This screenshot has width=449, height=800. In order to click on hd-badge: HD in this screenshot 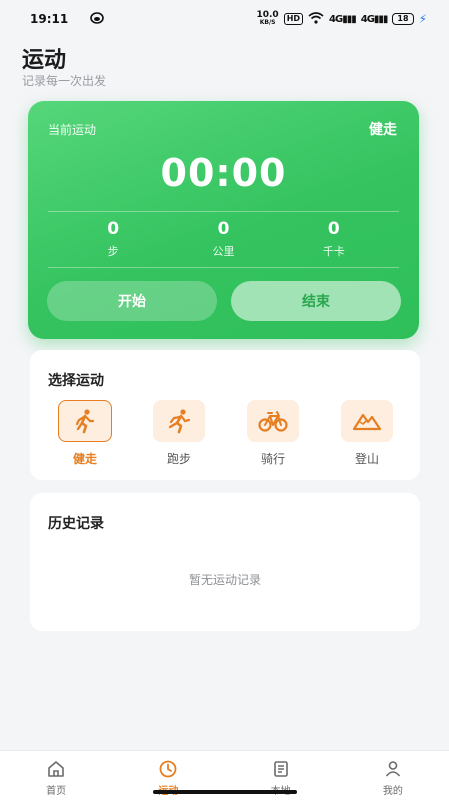, I will do `click(293, 19)`.